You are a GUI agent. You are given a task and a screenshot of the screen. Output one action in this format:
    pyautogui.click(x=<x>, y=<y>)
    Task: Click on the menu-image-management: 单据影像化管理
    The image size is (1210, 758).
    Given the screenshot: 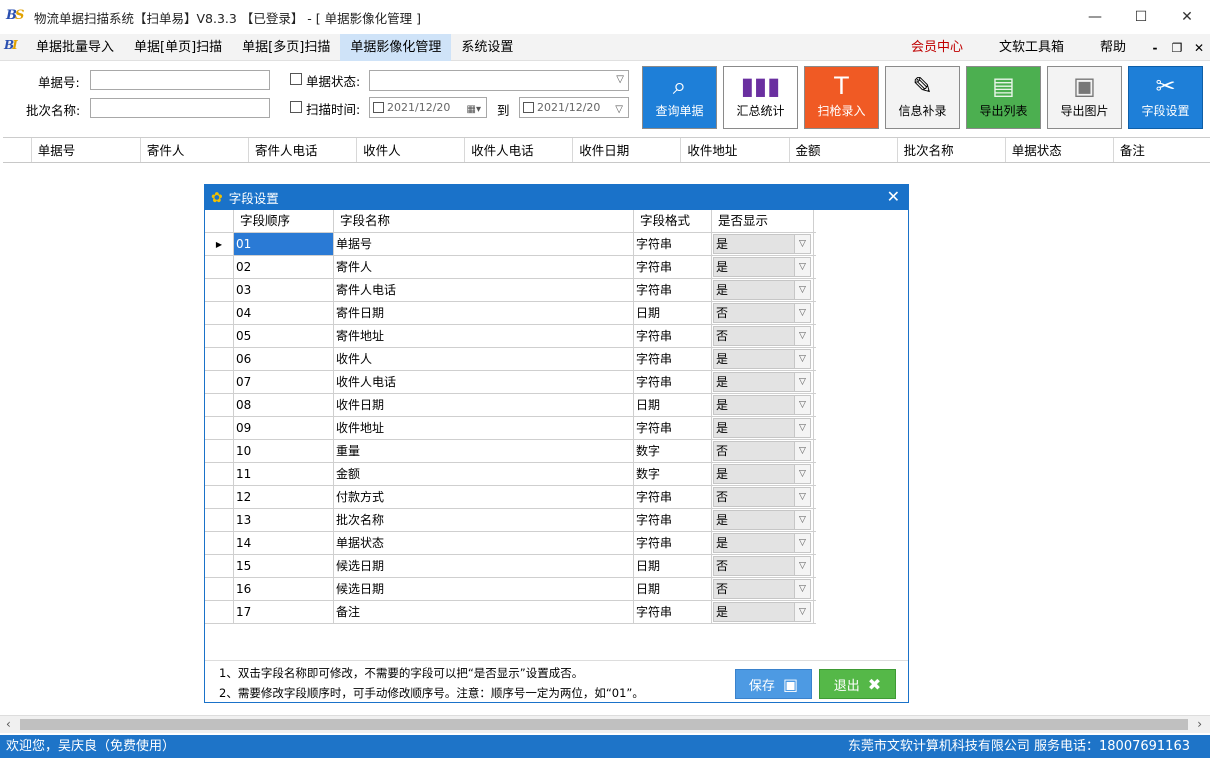 What is the action you would take?
    pyautogui.click(x=396, y=47)
    